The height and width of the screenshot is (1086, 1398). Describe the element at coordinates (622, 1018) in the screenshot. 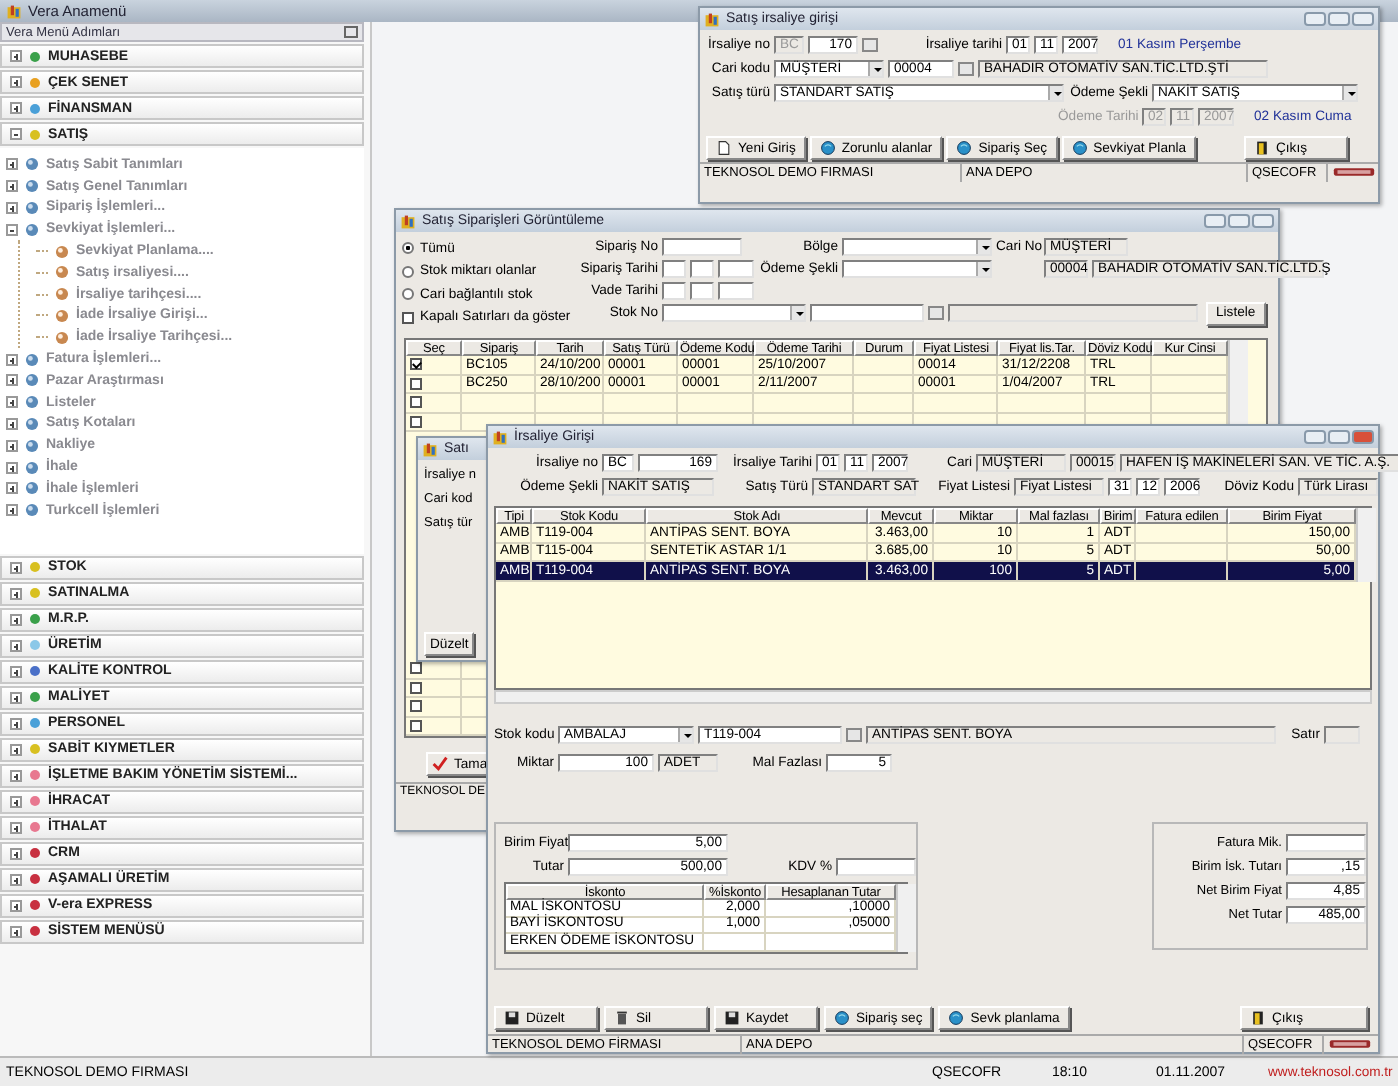

I see `trash-icon` at that location.